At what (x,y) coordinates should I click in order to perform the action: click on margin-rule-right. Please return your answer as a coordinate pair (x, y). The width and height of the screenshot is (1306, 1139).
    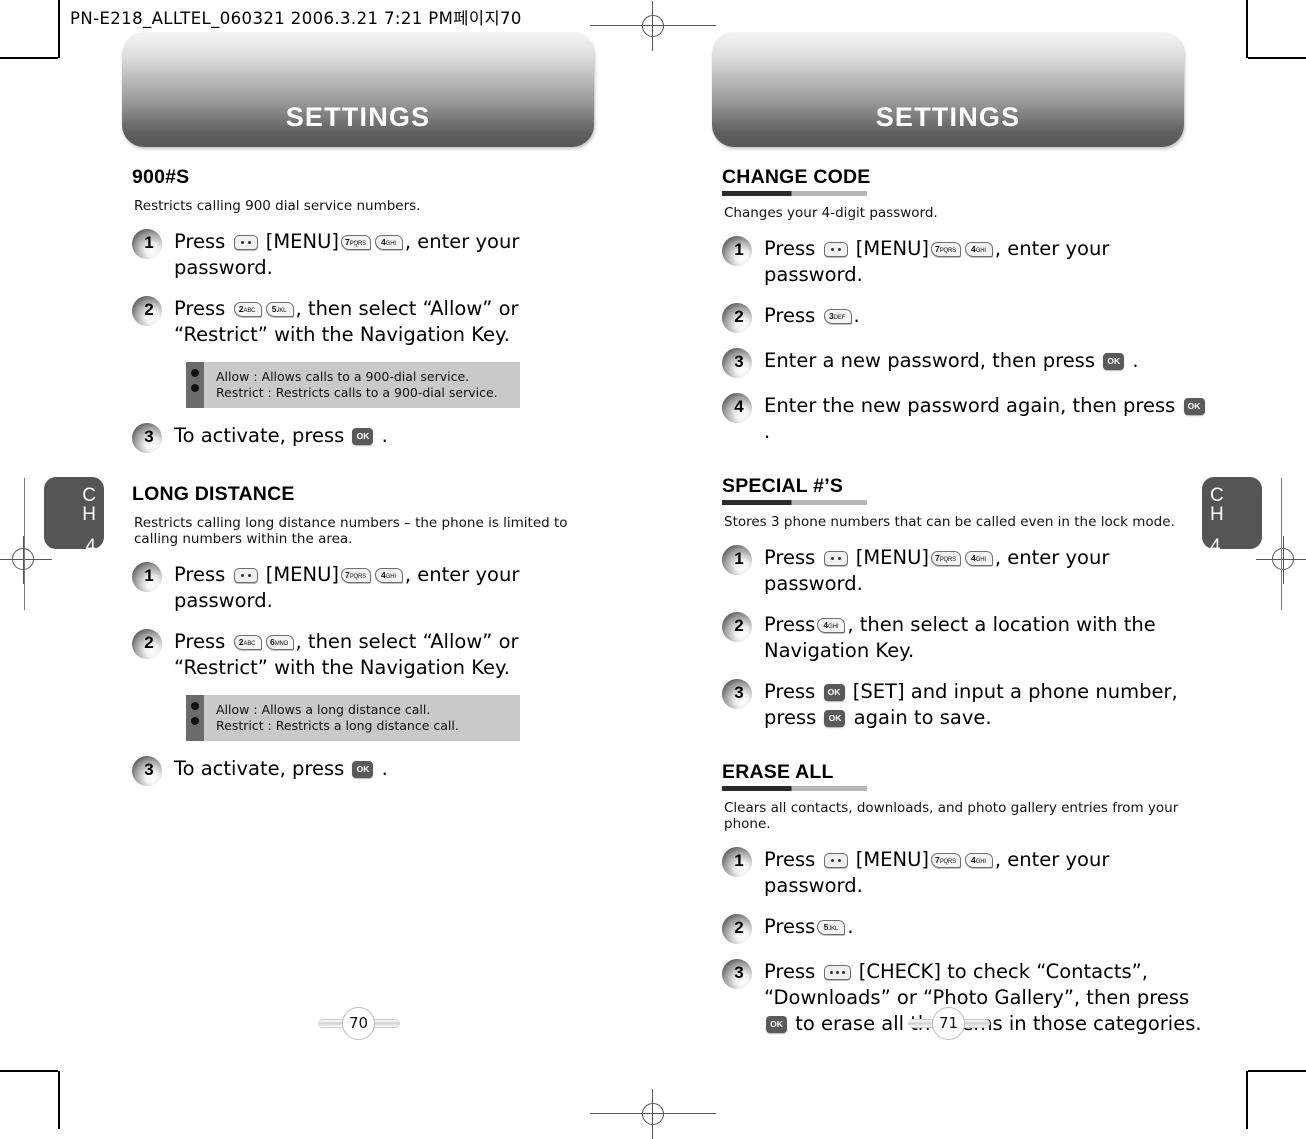
    Looking at the image, I should click on (1281, 544).